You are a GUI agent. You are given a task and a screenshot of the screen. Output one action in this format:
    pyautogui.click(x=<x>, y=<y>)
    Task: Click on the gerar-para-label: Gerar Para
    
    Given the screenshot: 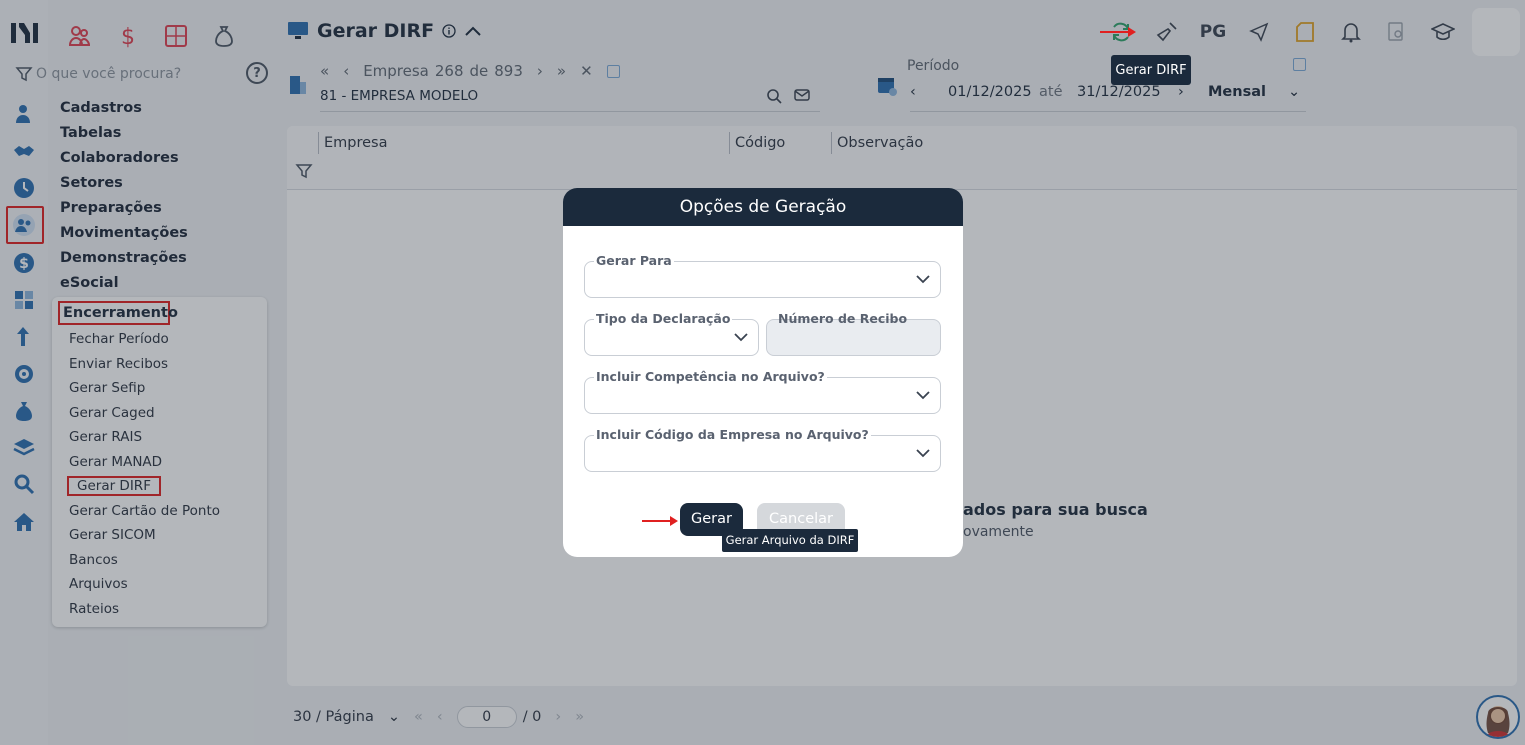 What is the action you would take?
    pyautogui.click(x=634, y=260)
    